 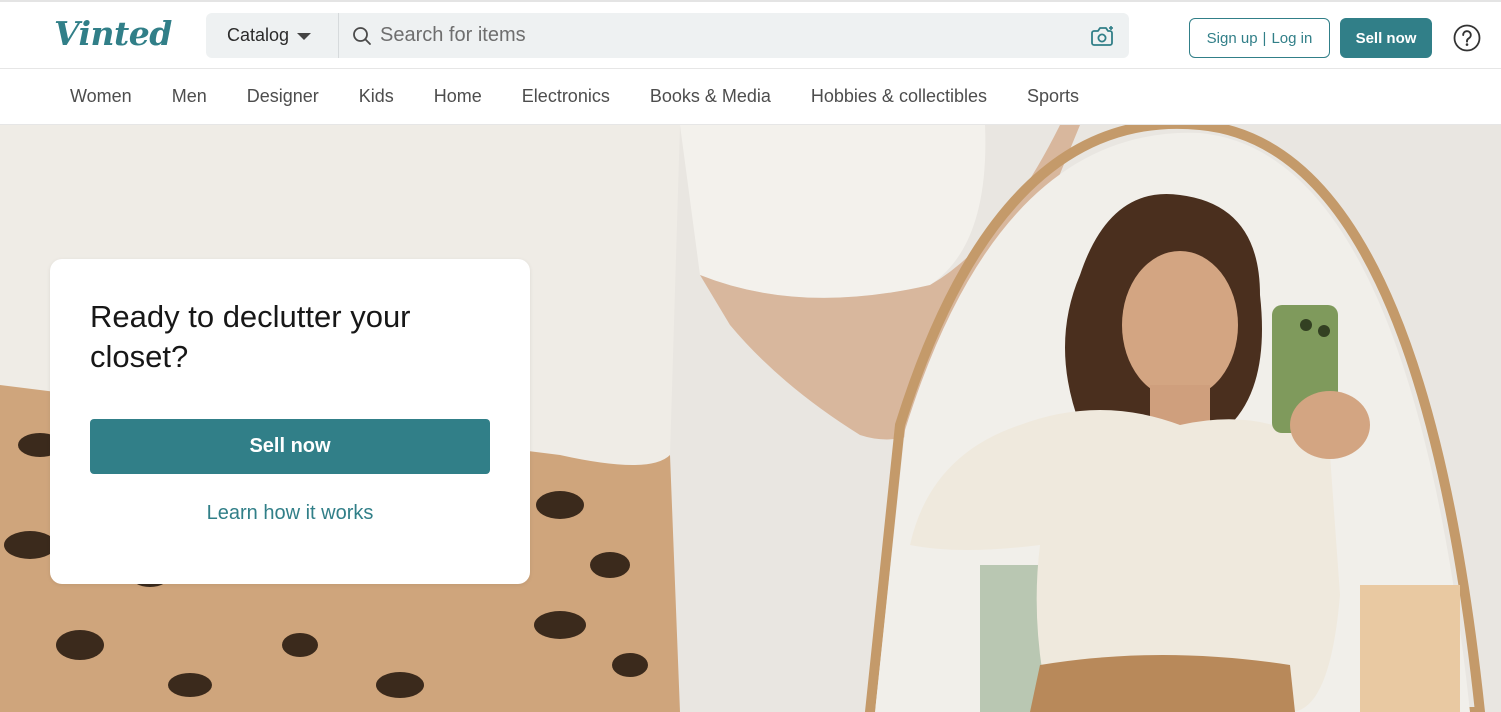 I want to click on vinted-logo: Vinted, so click(x=113, y=34).